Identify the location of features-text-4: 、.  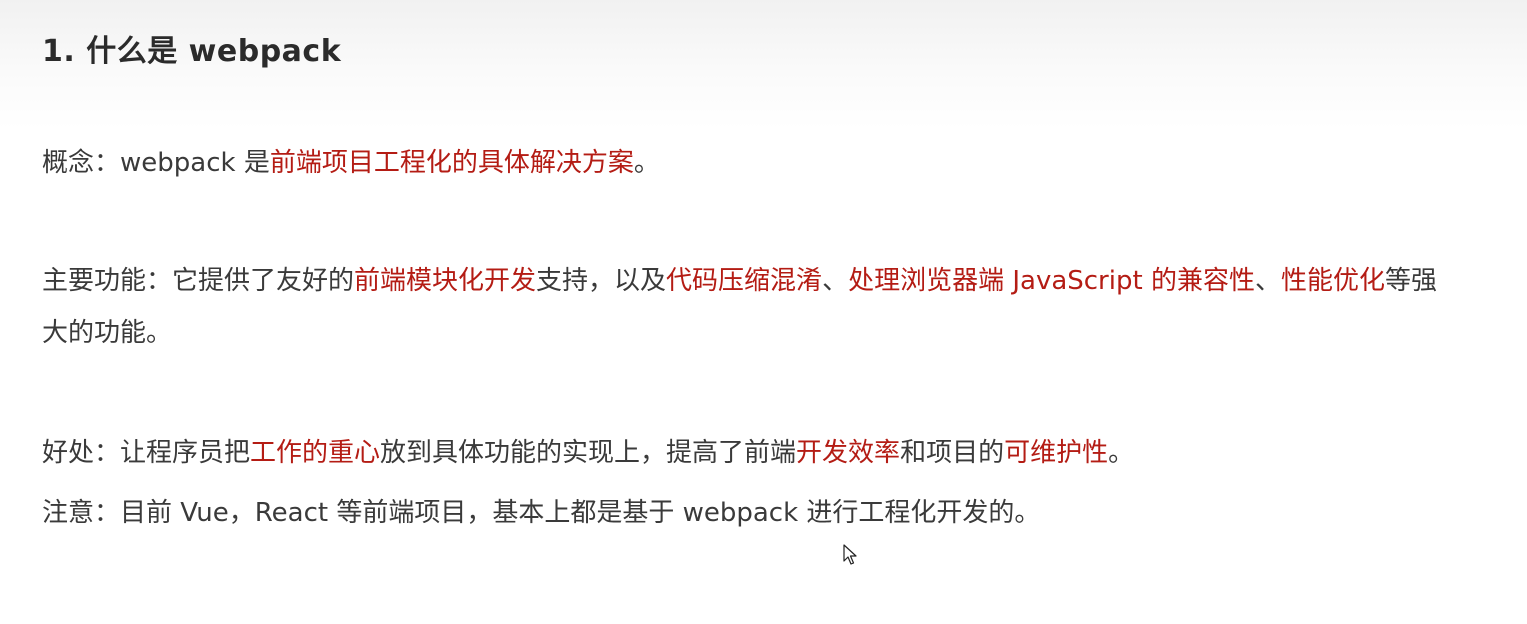
(1267, 281).